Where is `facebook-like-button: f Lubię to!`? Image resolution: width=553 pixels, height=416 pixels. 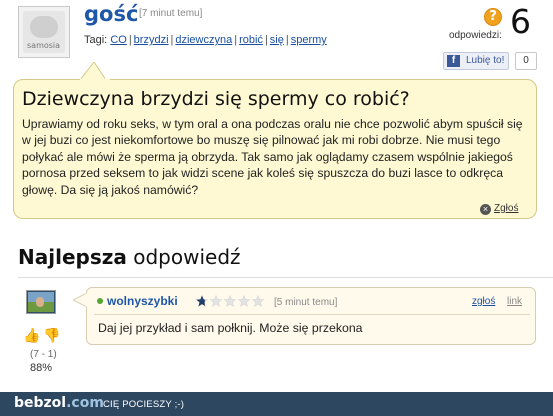
facebook-like-button: f Lubię to! is located at coordinates (476, 61).